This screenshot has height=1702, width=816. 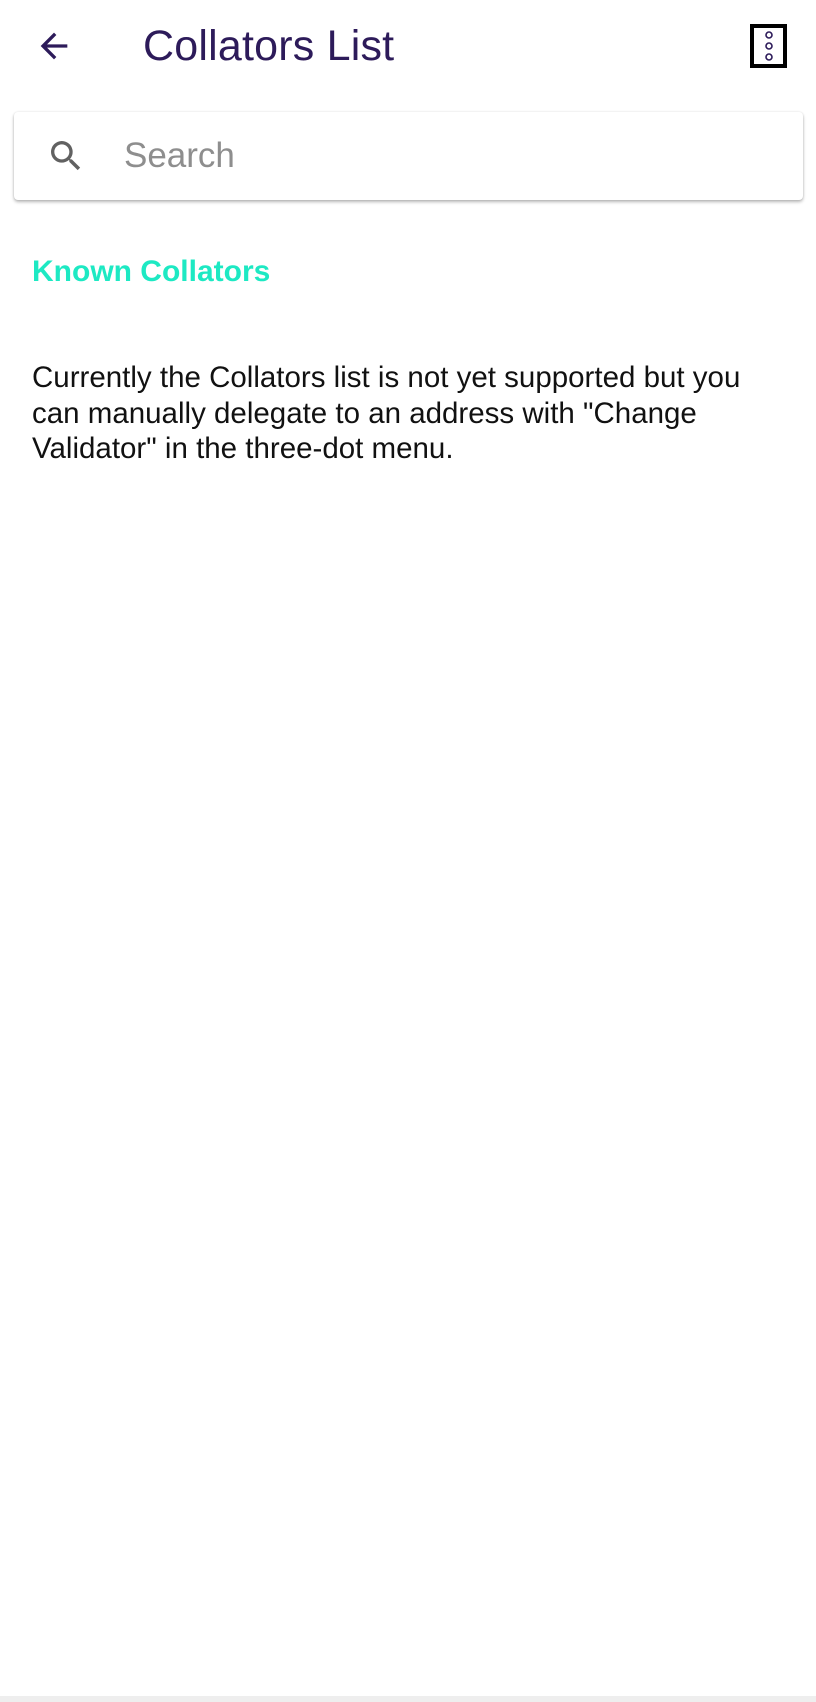 I want to click on more-options-button, so click(x=768, y=46).